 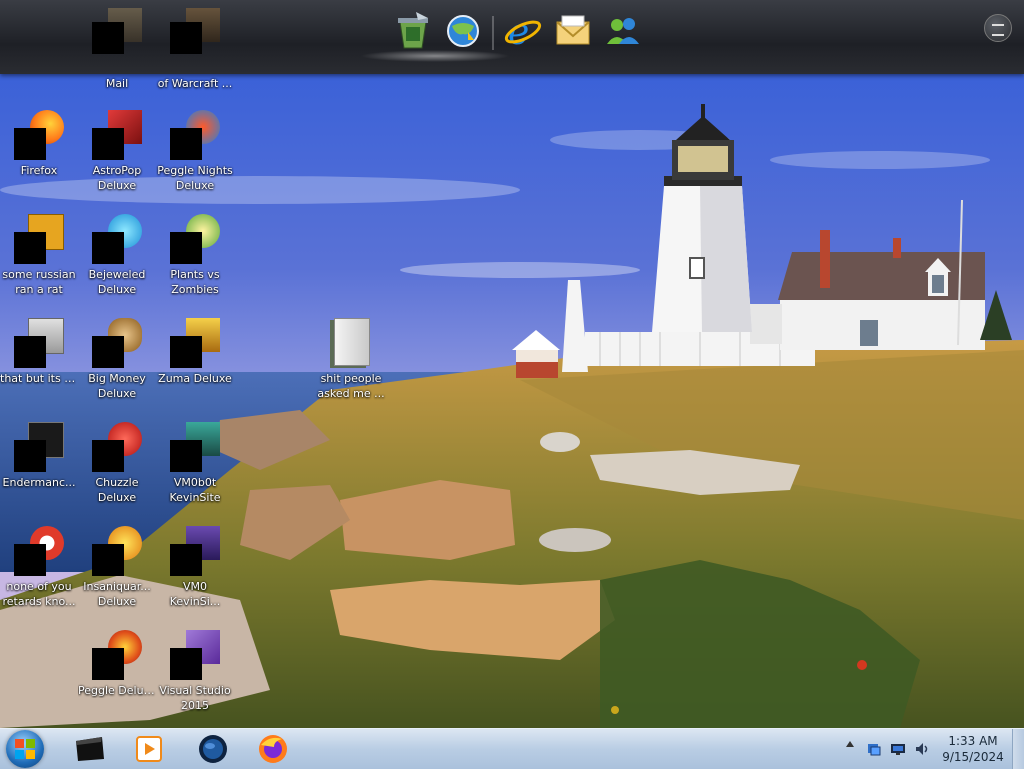 I want to click on icon-label: Visual Studio, so click(x=195, y=690).